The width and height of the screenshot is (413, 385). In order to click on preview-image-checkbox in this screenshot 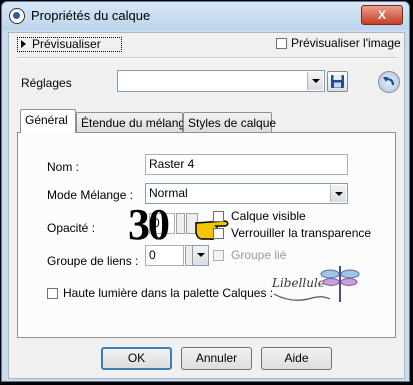, I will do `click(281, 43)`.